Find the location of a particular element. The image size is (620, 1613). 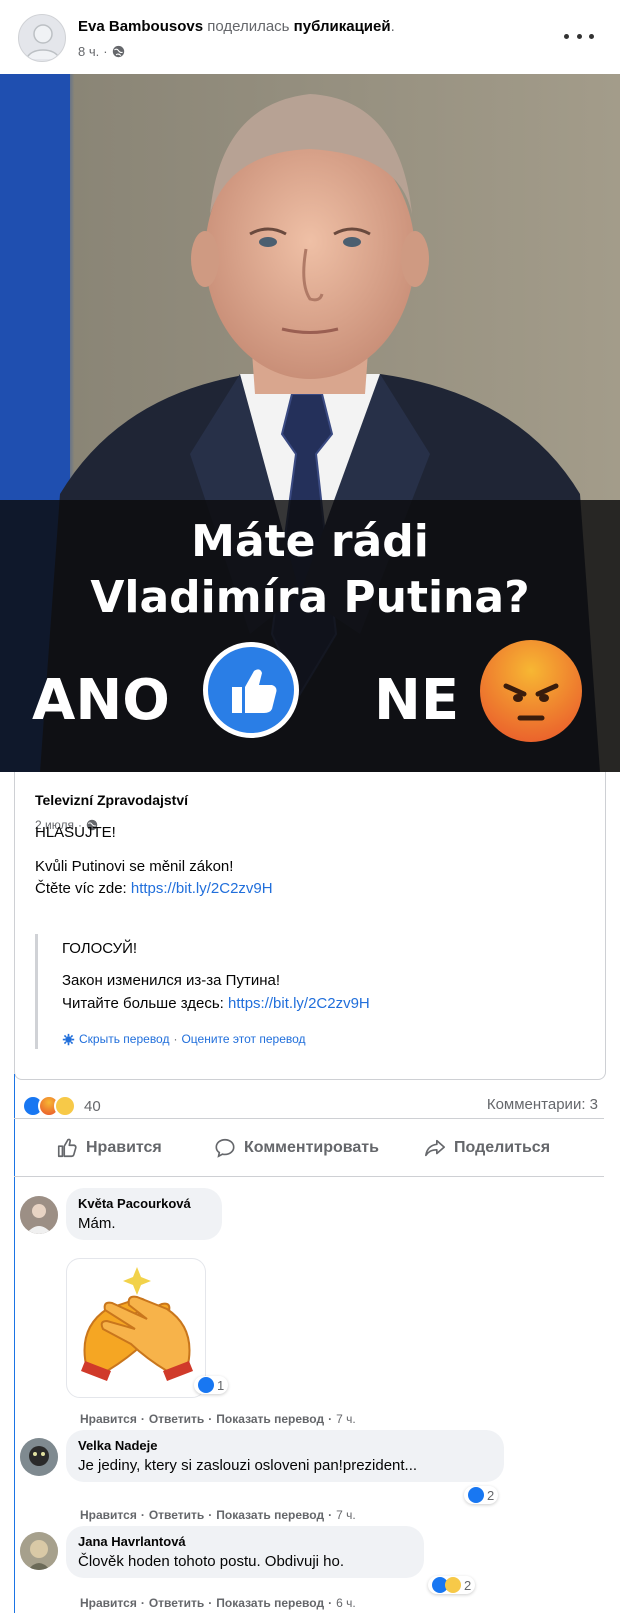

image-title: Máte rádi Vladimíra Putina? is located at coordinates (310, 570).